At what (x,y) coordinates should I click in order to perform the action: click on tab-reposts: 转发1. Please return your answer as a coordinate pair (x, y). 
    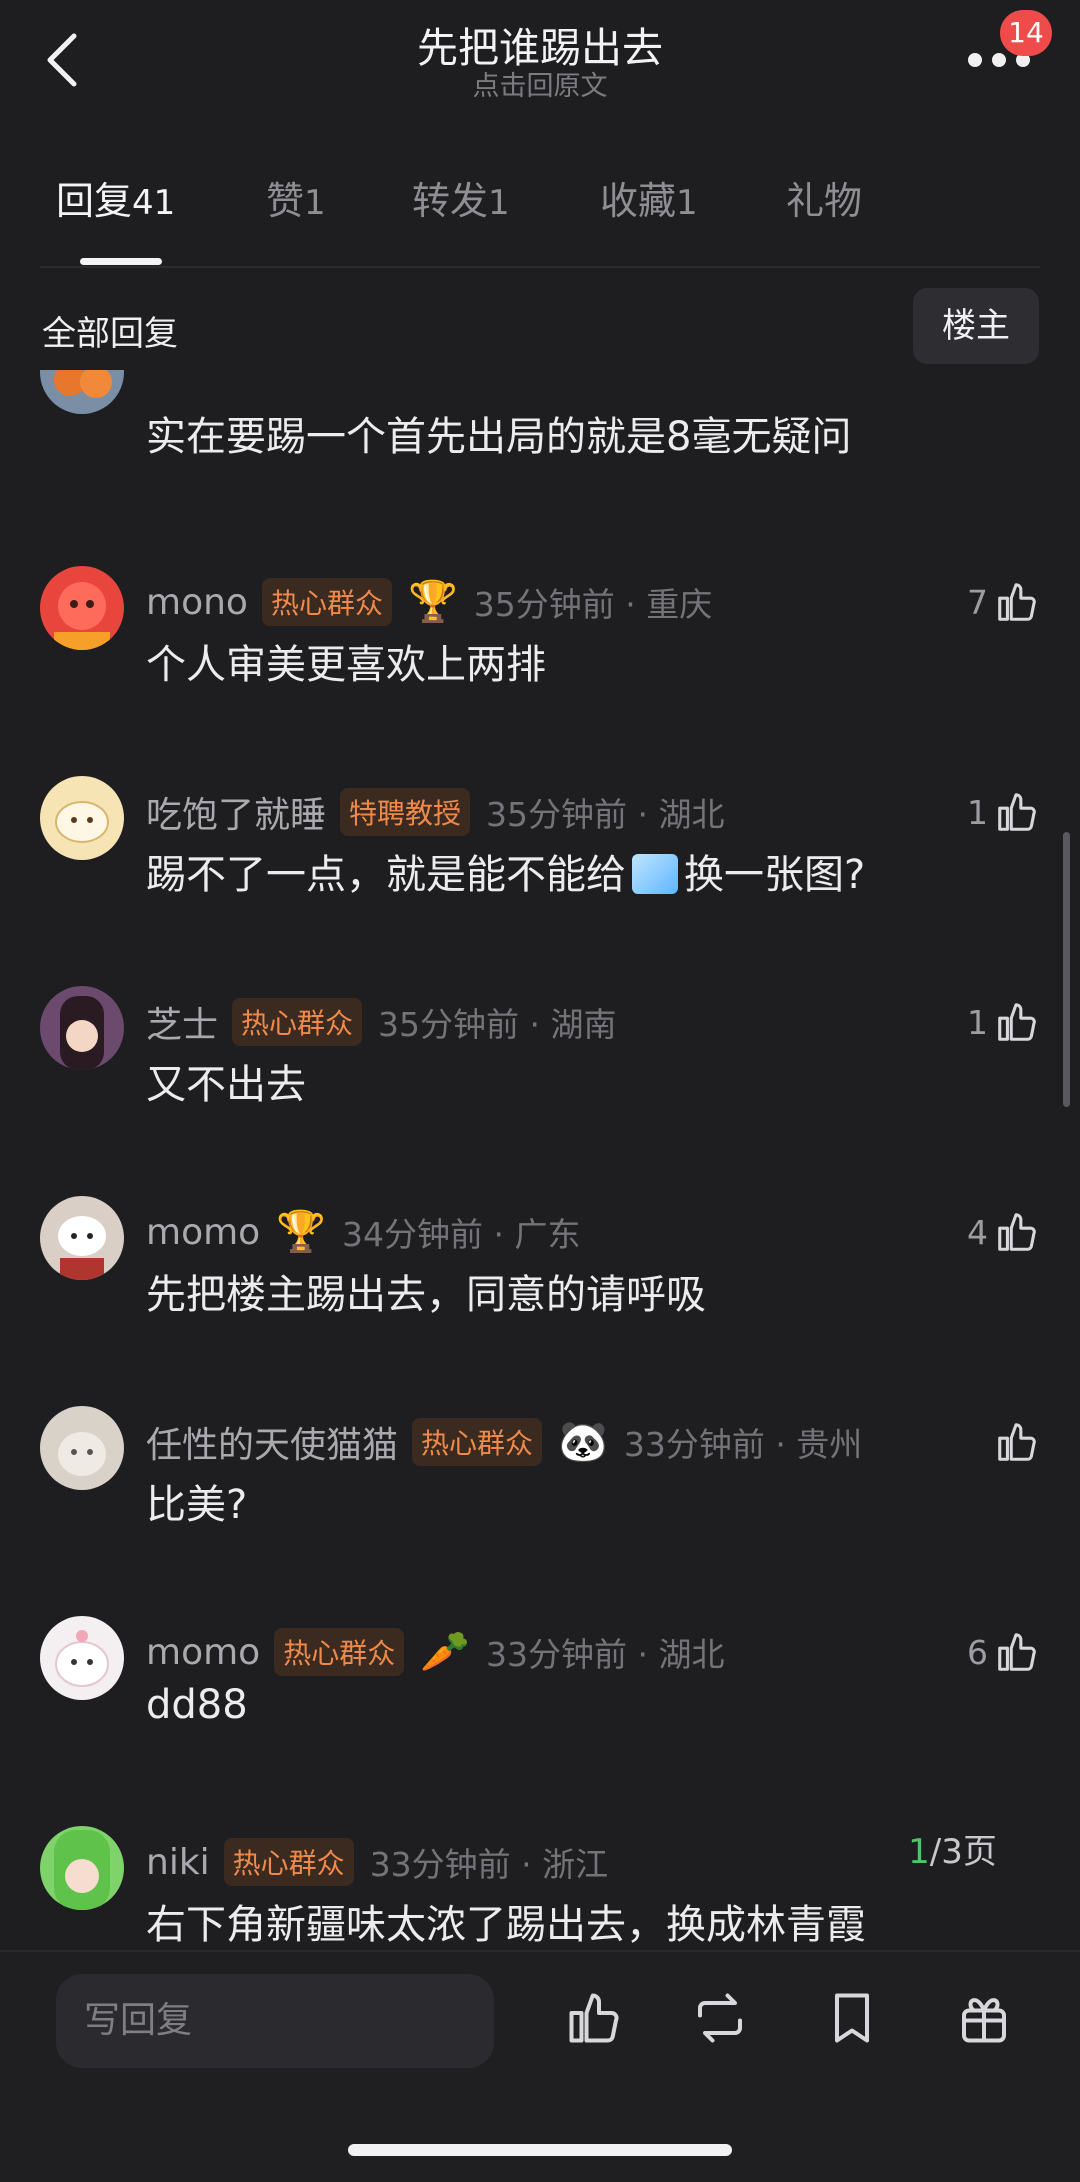
    Looking at the image, I should click on (461, 197).